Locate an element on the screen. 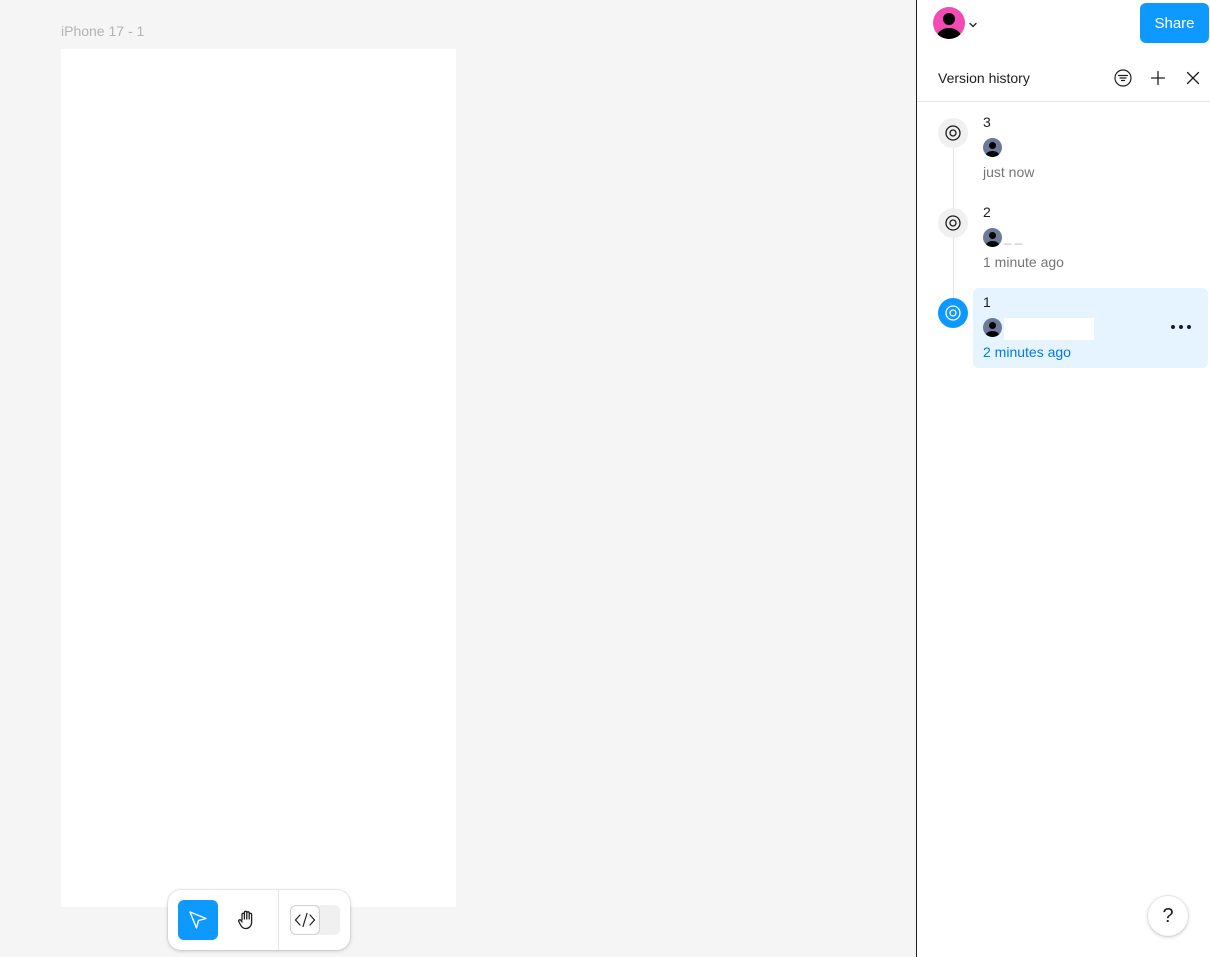  code-icon is located at coordinates (305, 920).